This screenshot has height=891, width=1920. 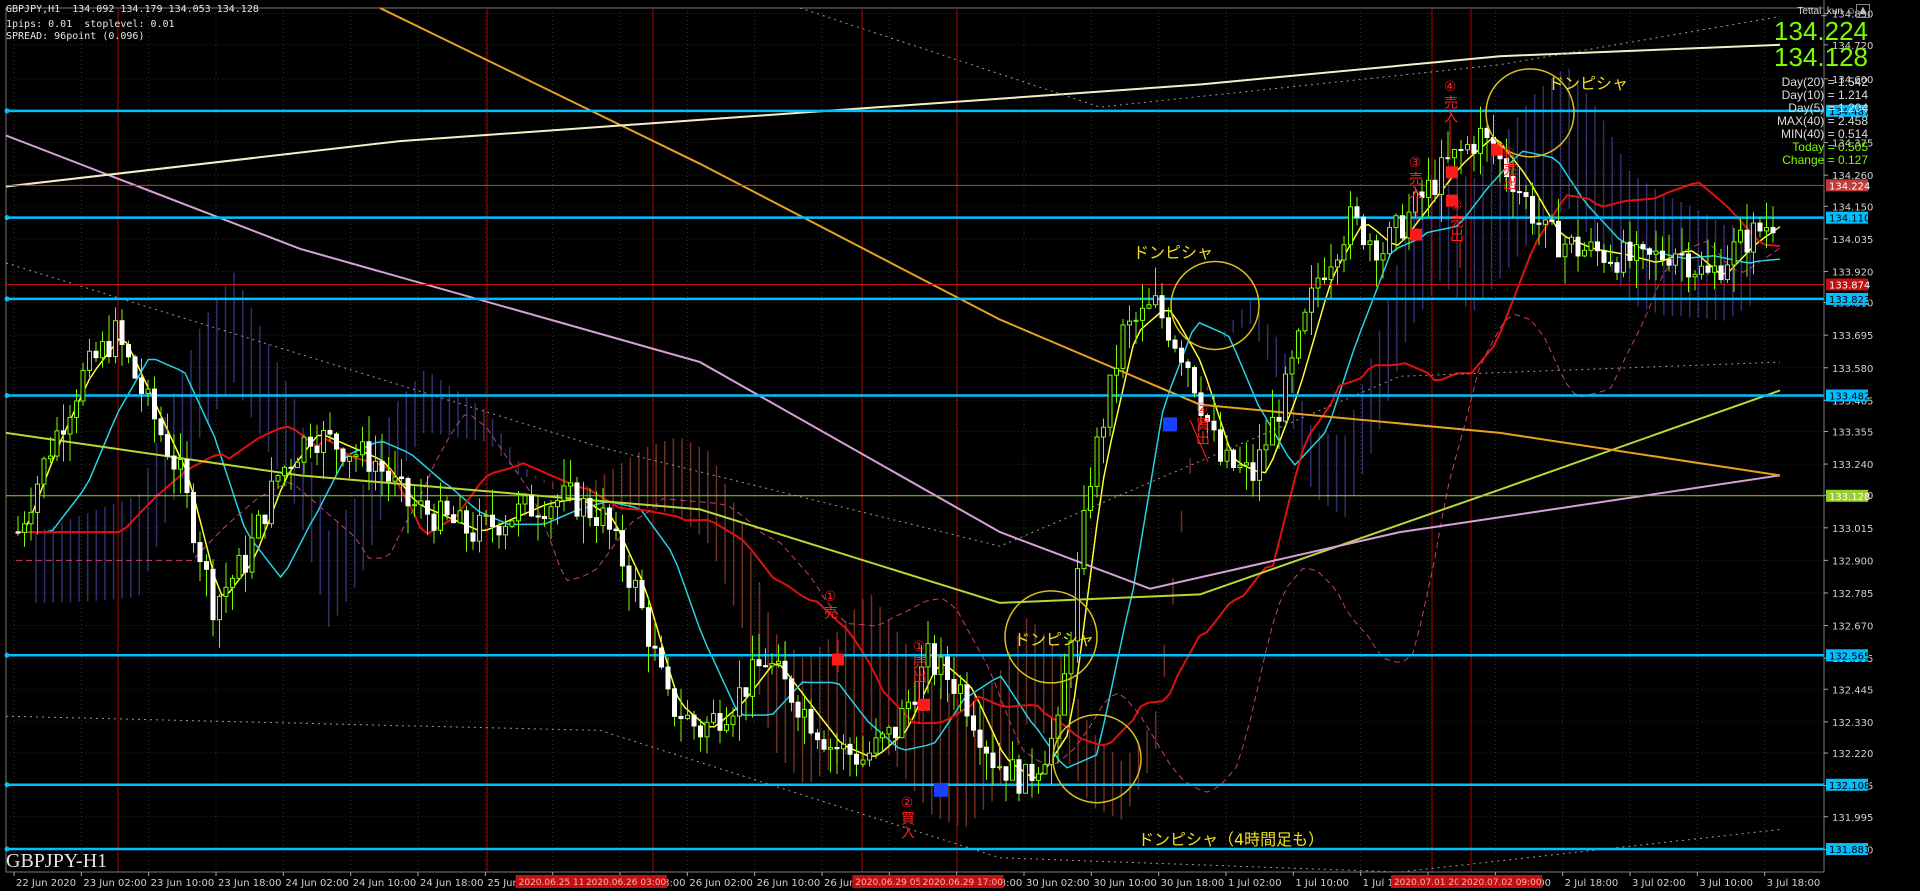 I want to click on x-tick-label: 1 Jul 10:00, so click(x=1322, y=883).